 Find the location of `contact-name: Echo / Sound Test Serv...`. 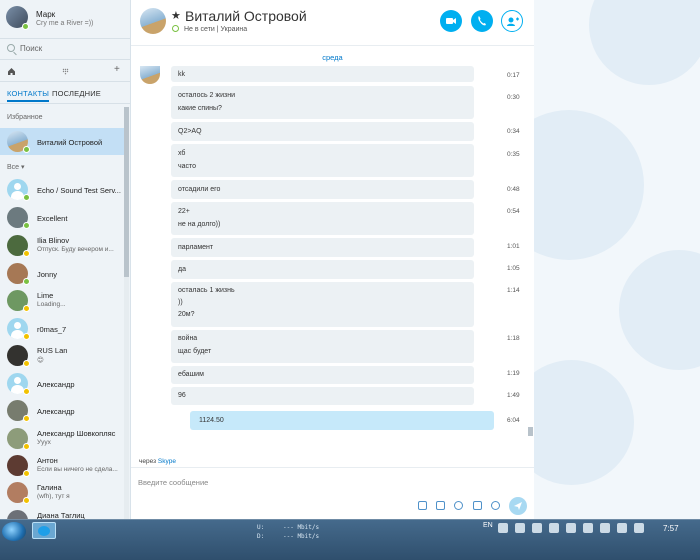

contact-name: Echo / Sound Test Serv... is located at coordinates (79, 190).